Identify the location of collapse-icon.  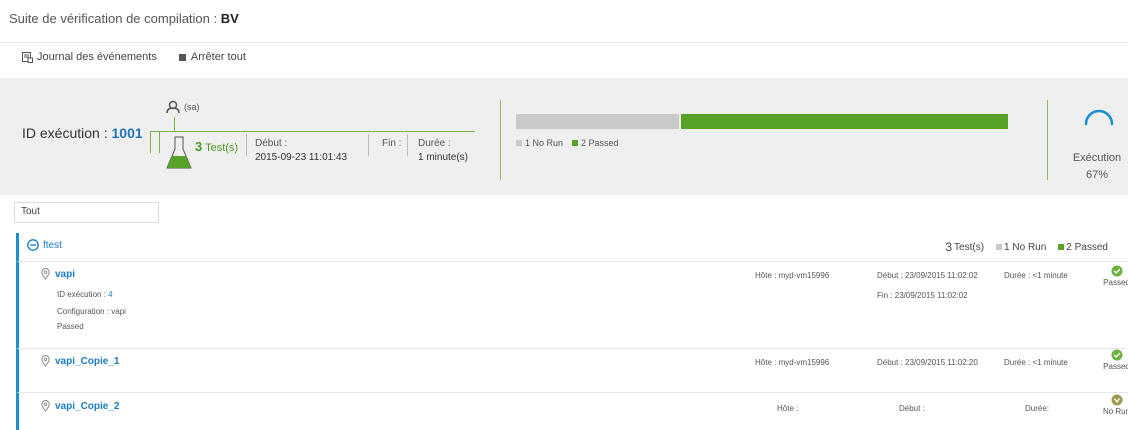
(33, 245).